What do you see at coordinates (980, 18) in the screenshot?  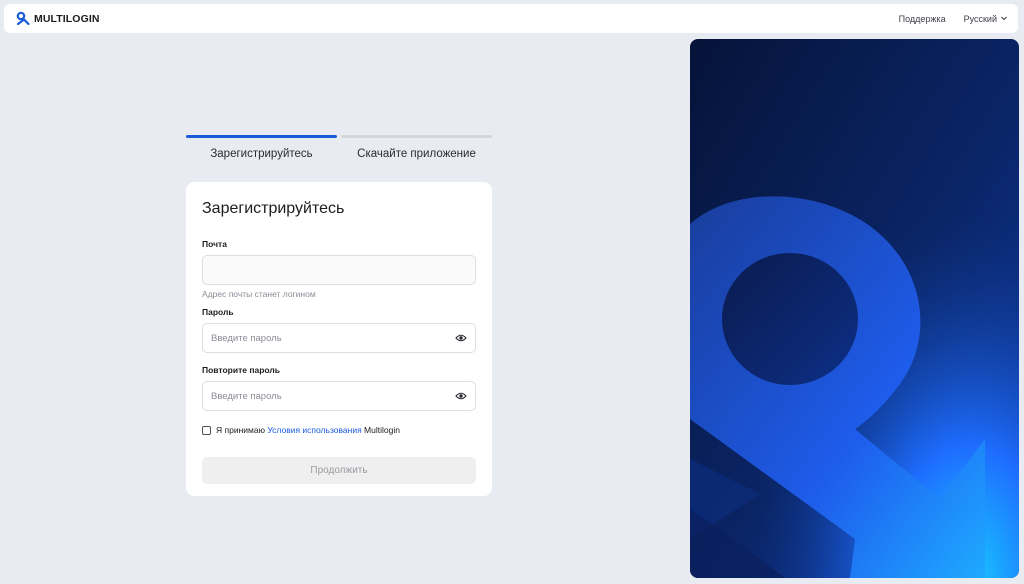 I see `language-label: Русский` at bounding box center [980, 18].